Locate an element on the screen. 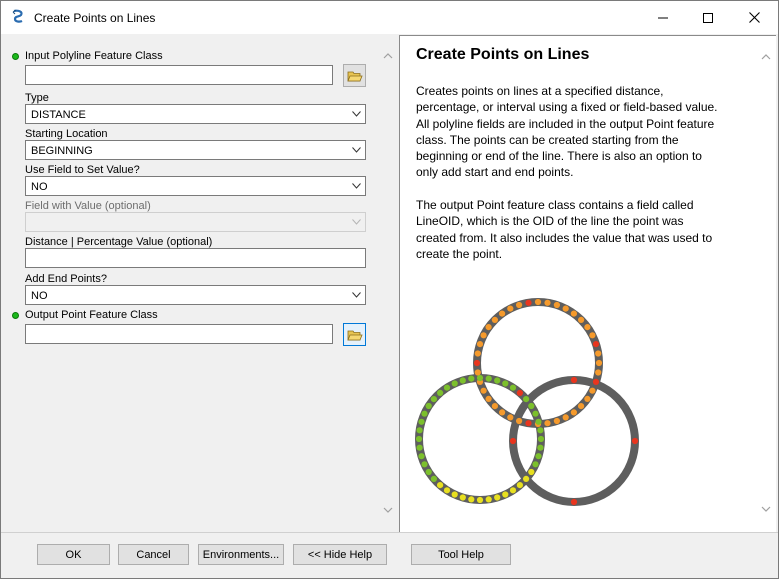 The height and width of the screenshot is (579, 779). ok-button: OK is located at coordinates (73, 554).